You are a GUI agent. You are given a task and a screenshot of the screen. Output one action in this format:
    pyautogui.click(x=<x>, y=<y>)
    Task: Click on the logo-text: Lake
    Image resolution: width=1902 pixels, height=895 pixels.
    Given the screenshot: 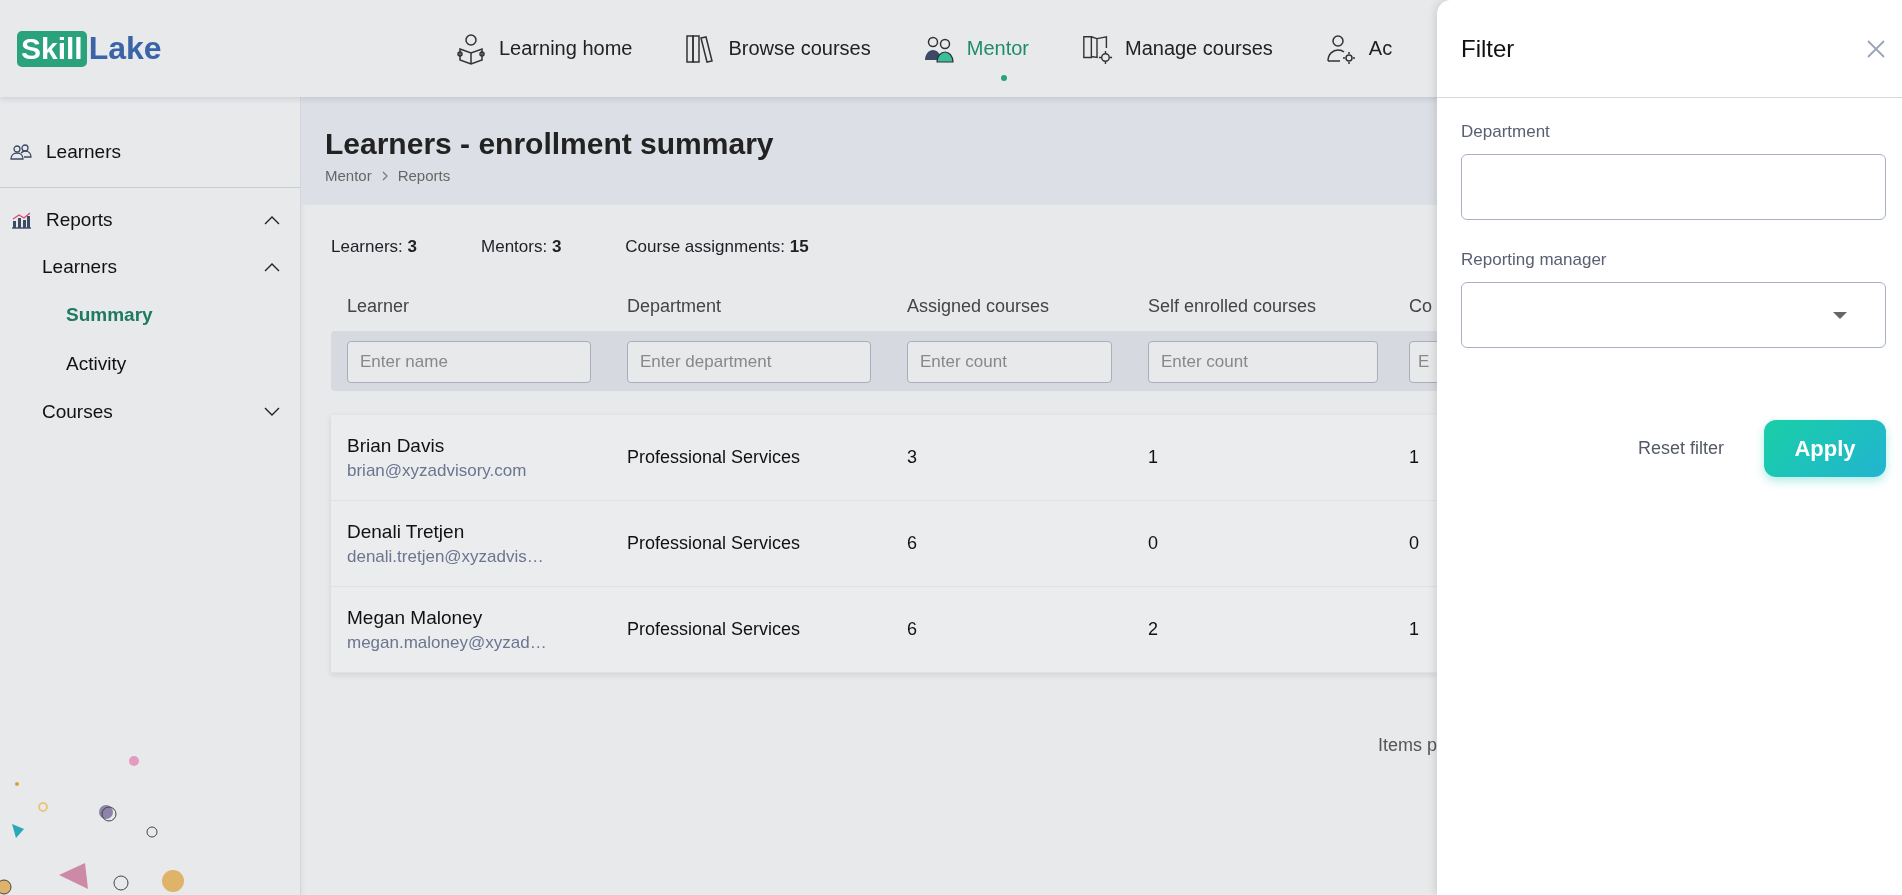 What is the action you would take?
    pyautogui.click(x=125, y=48)
    